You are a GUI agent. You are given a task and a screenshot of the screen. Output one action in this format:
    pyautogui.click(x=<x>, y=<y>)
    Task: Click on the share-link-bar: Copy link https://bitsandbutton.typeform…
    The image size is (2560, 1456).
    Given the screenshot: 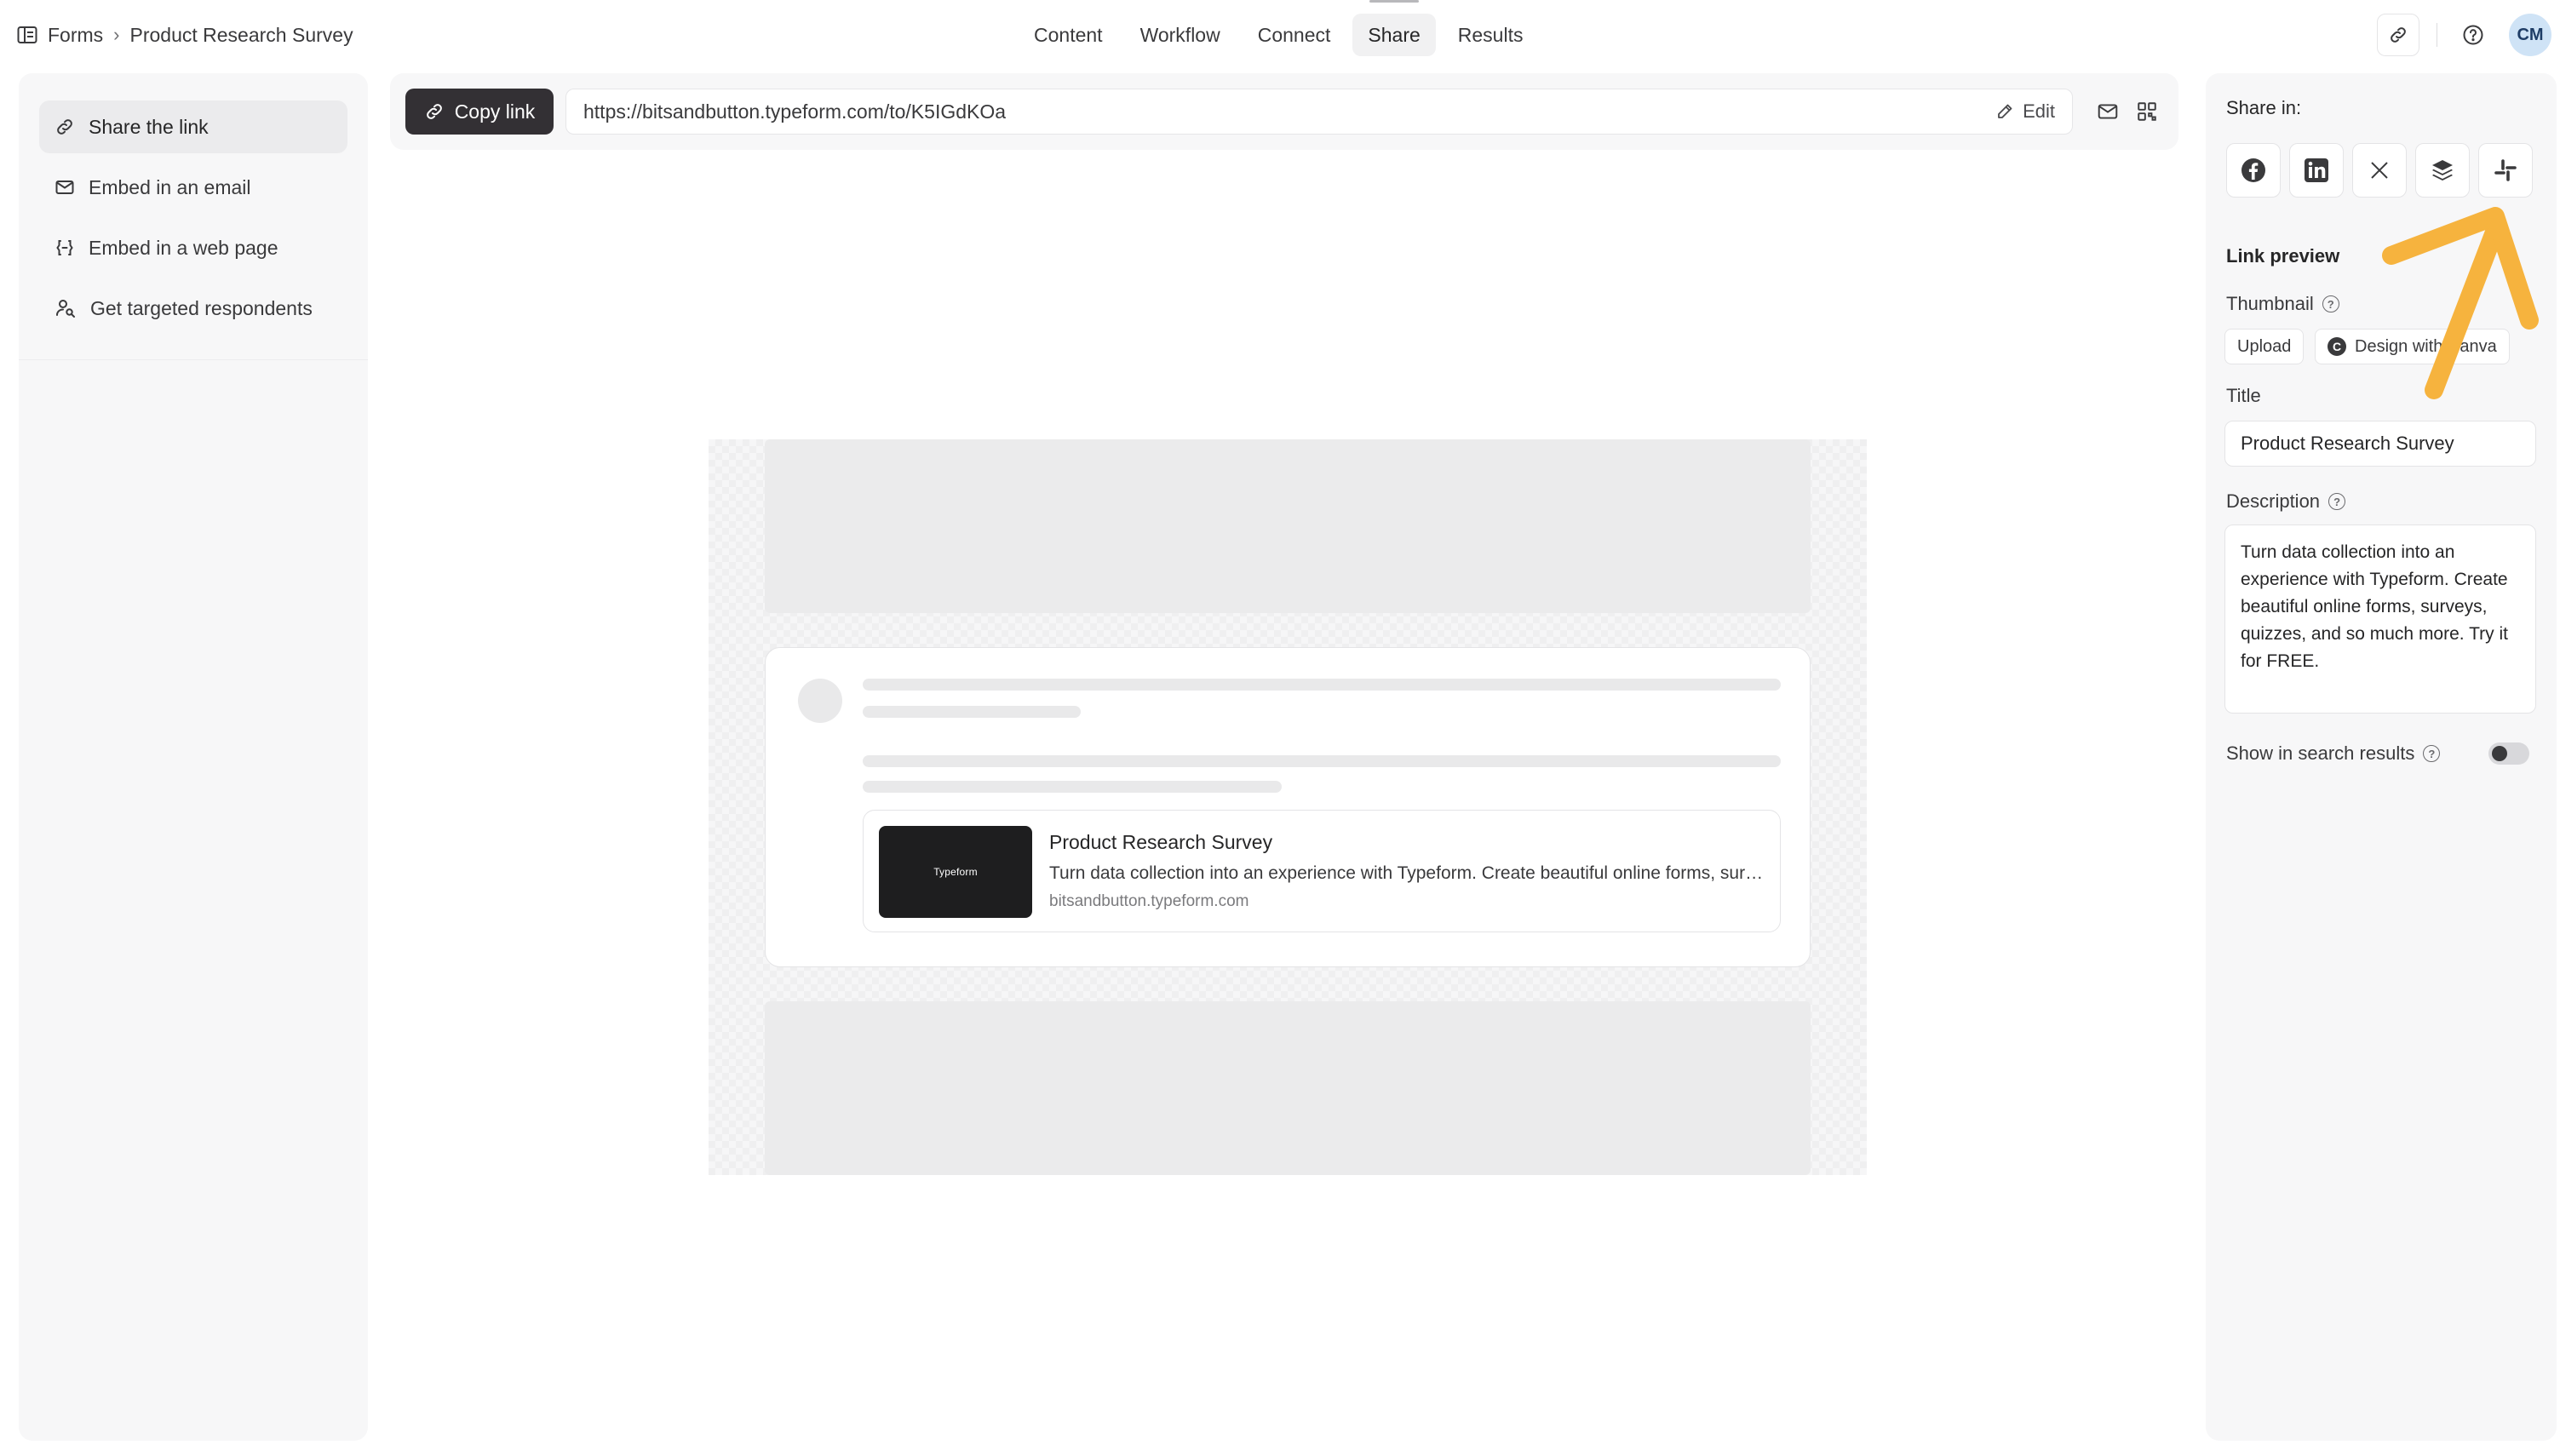 What is the action you would take?
    pyautogui.click(x=1284, y=111)
    